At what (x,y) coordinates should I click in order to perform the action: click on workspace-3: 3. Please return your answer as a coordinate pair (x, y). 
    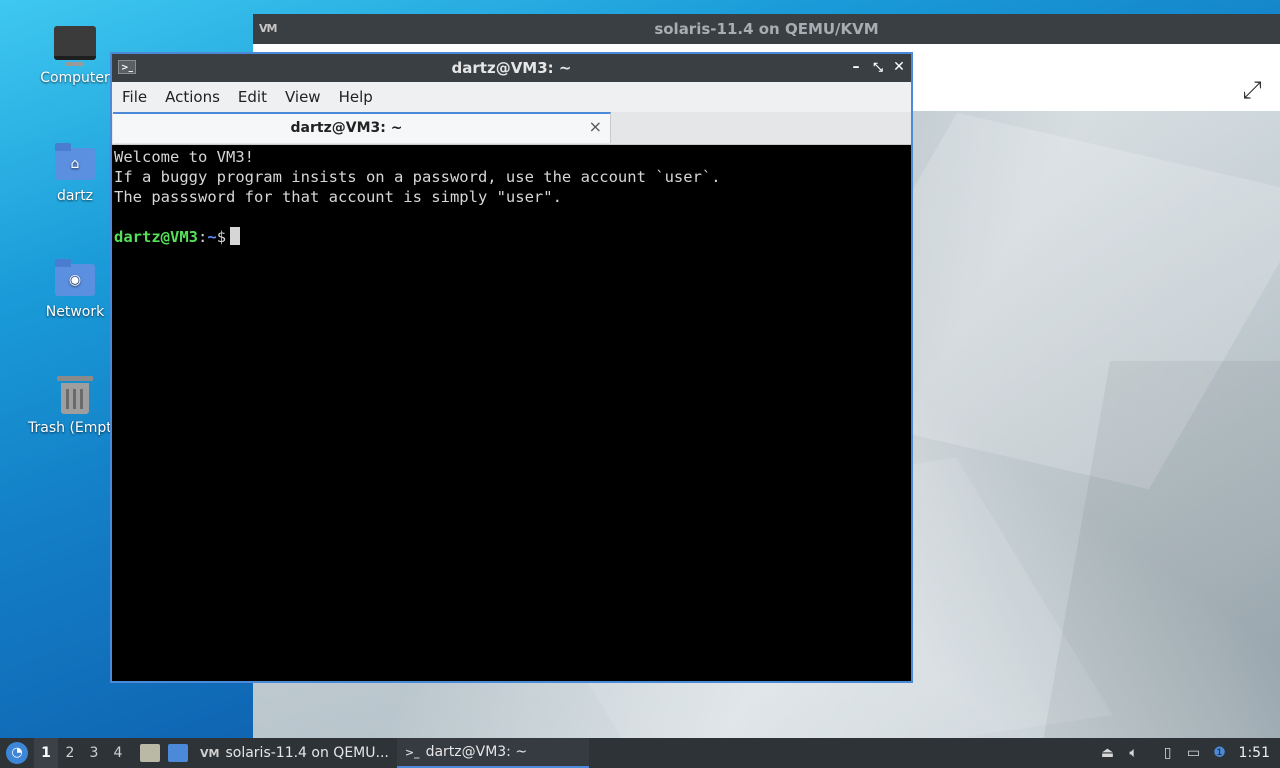
    Looking at the image, I should click on (94, 753).